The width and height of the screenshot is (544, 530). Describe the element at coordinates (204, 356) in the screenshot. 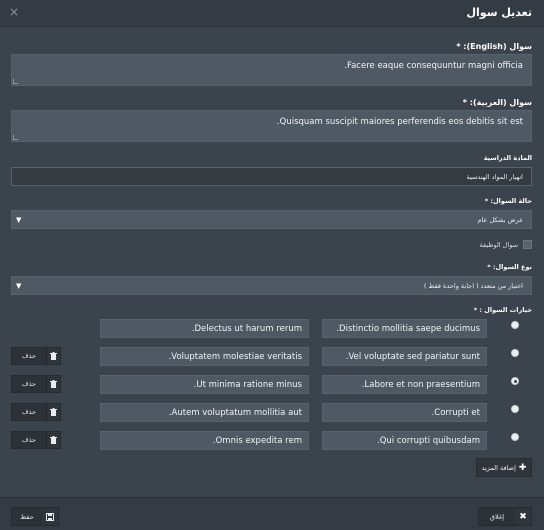

I see `option-text-ar: Voluptatem molestiae veritatis.` at that location.